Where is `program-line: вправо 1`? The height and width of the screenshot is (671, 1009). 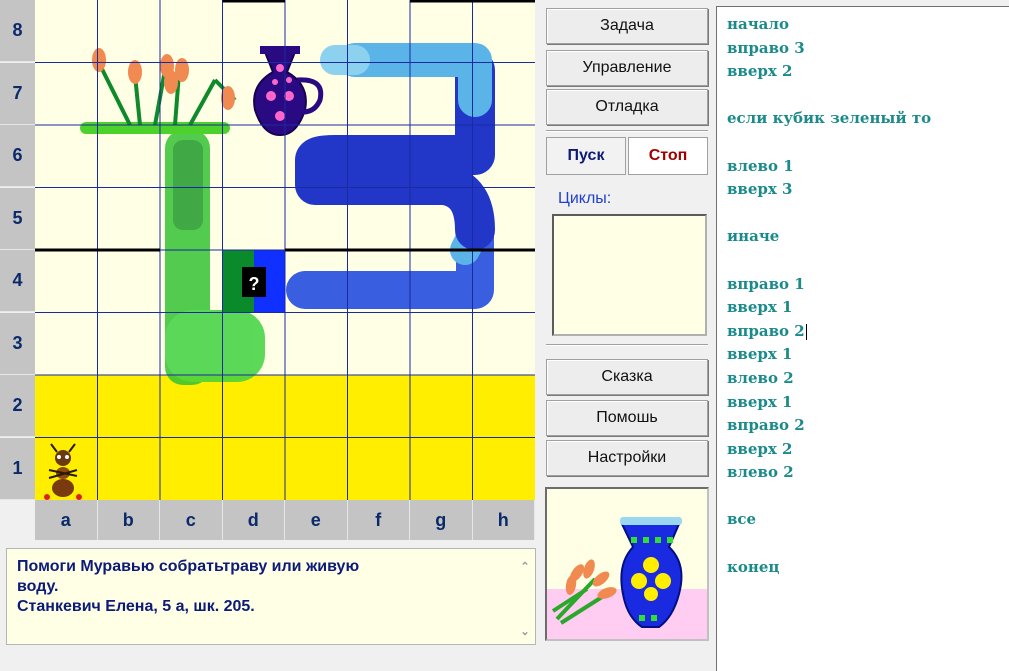 program-line: вправо 1 is located at coordinates (766, 283).